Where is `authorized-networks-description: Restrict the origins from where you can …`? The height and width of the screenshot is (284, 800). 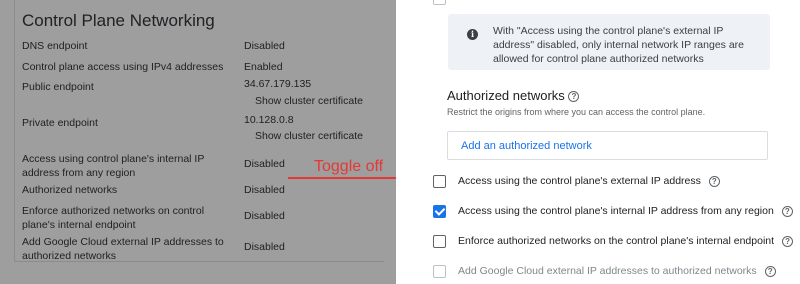
authorized-networks-description: Restrict the origins from where you can … is located at coordinates (576, 112).